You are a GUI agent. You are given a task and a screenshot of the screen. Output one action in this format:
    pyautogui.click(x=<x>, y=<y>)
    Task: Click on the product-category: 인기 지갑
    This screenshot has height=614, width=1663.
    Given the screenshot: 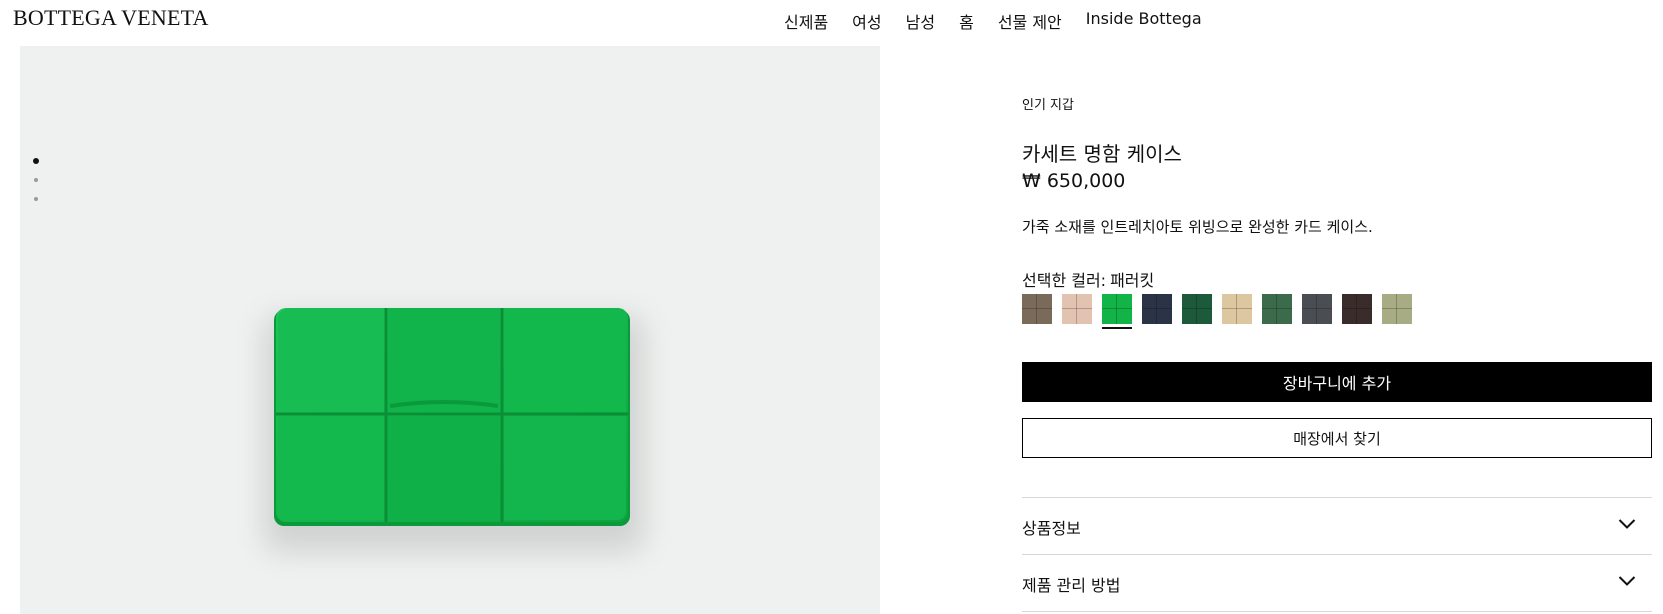 What is the action you would take?
    pyautogui.click(x=1048, y=103)
    